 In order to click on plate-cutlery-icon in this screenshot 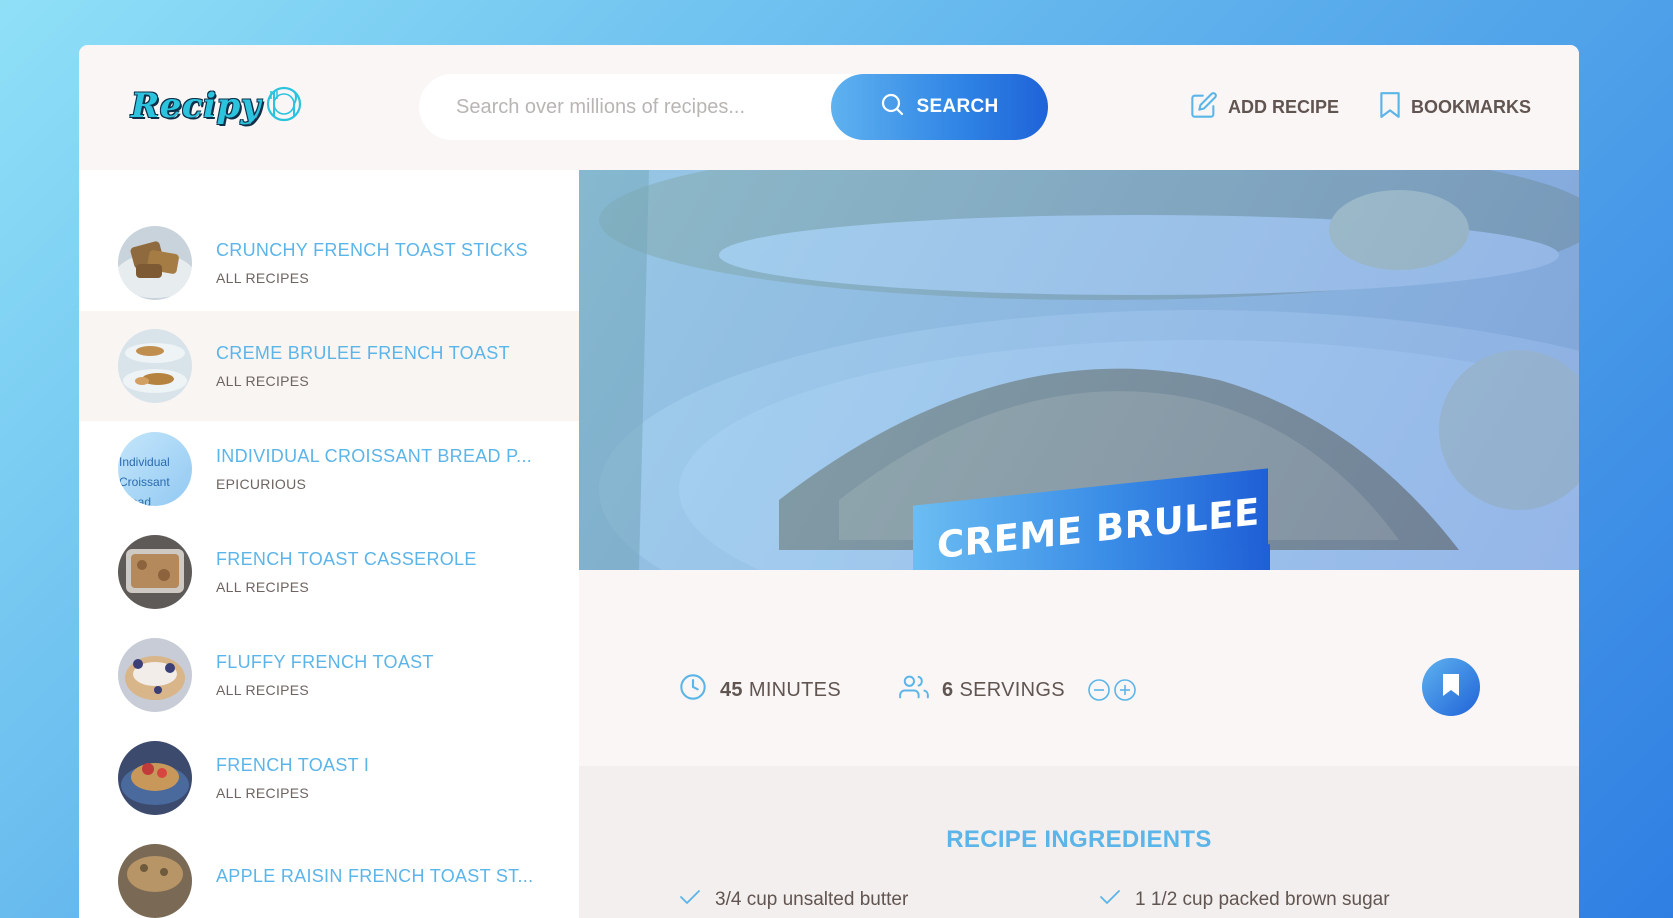, I will do `click(284, 106)`.